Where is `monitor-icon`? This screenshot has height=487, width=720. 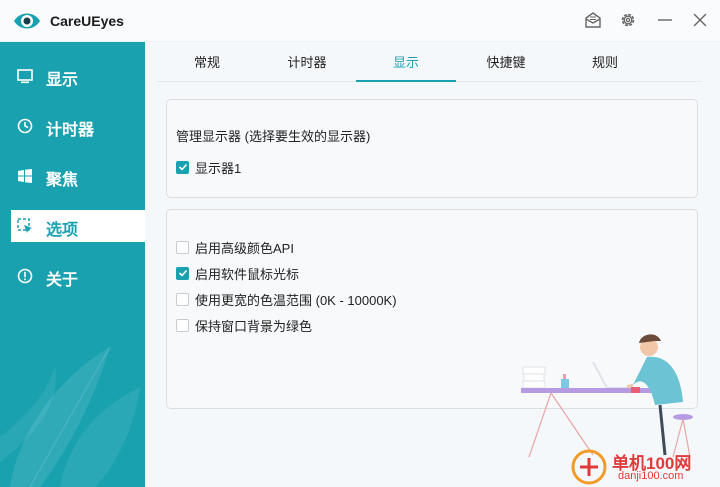
monitor-icon is located at coordinates (25, 76).